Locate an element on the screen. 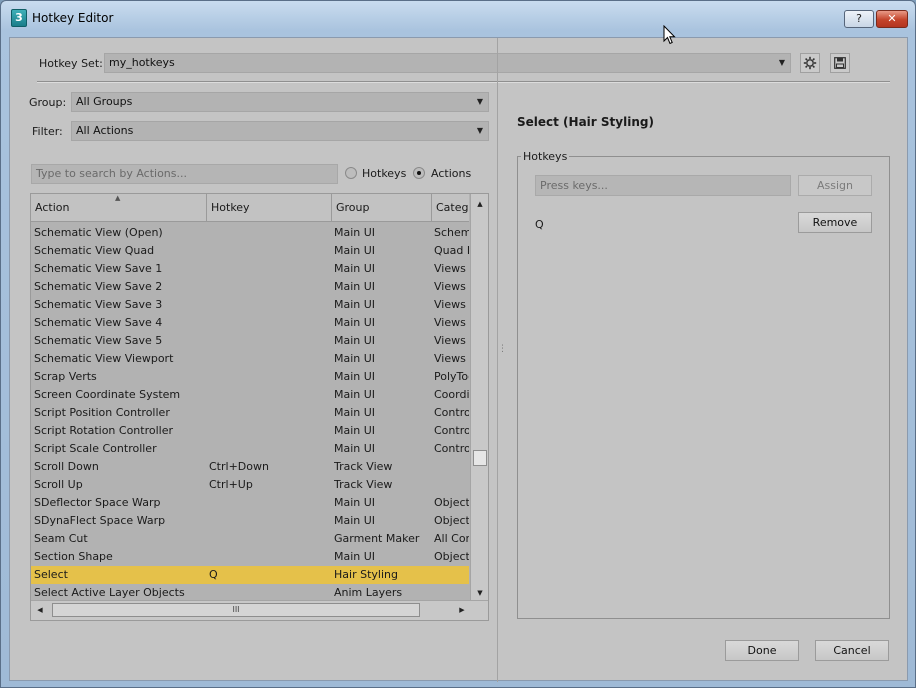 The image size is (916, 688). cell-action: SDeflector Space Warp is located at coordinates (97, 502).